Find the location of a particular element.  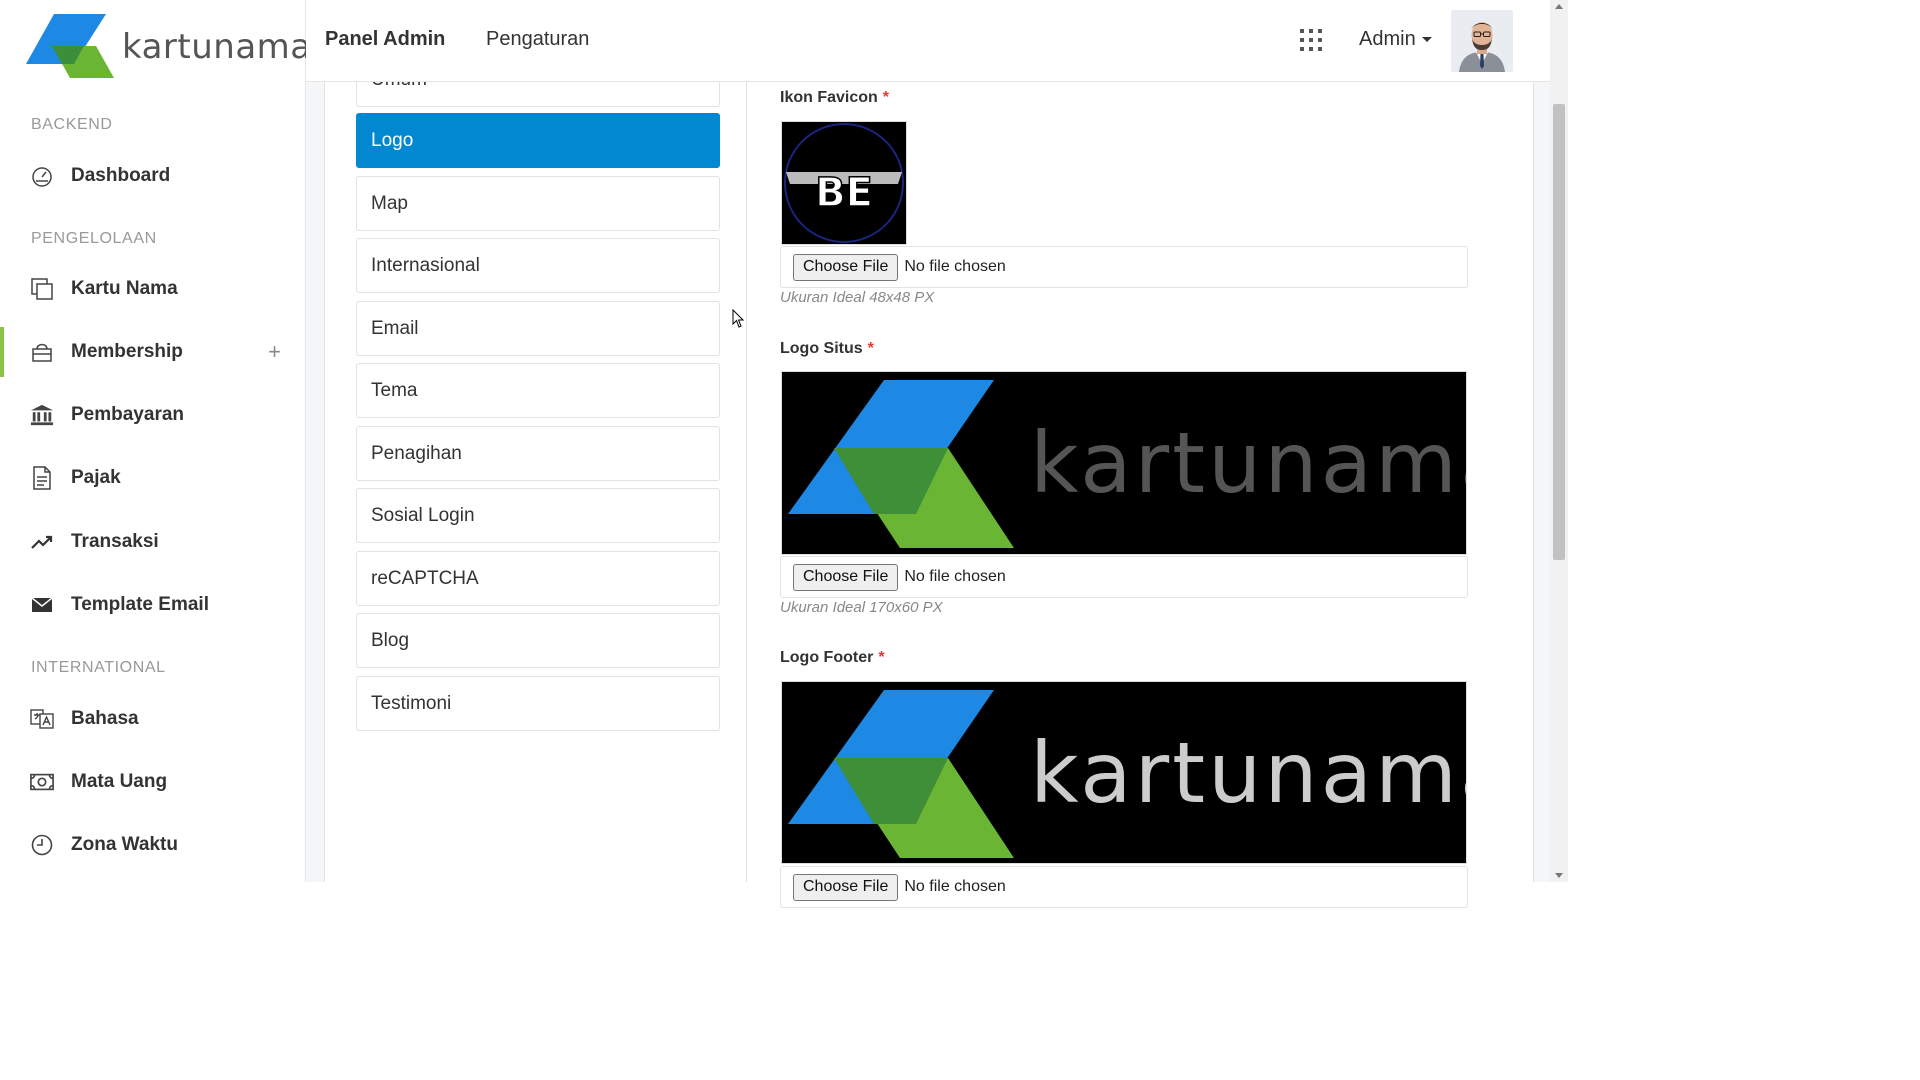

document-icon is located at coordinates (42, 478).